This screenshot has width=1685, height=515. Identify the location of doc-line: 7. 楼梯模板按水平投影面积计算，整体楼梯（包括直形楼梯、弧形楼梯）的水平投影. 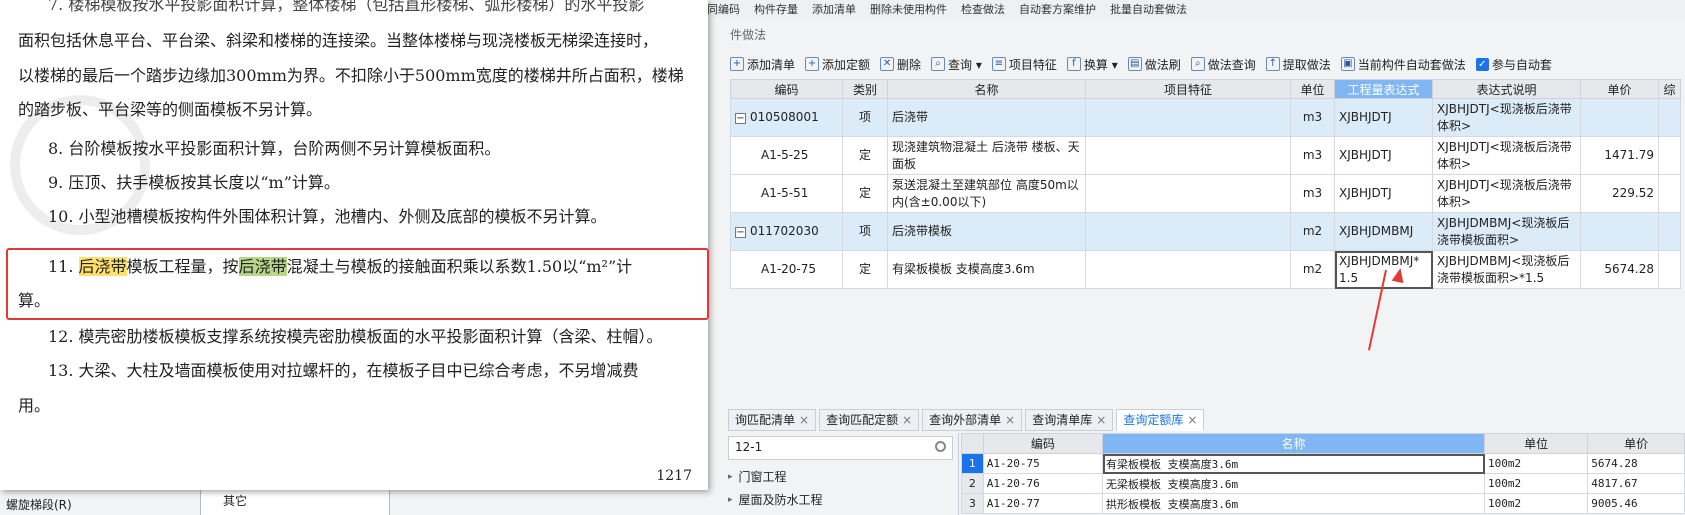
(346, 7).